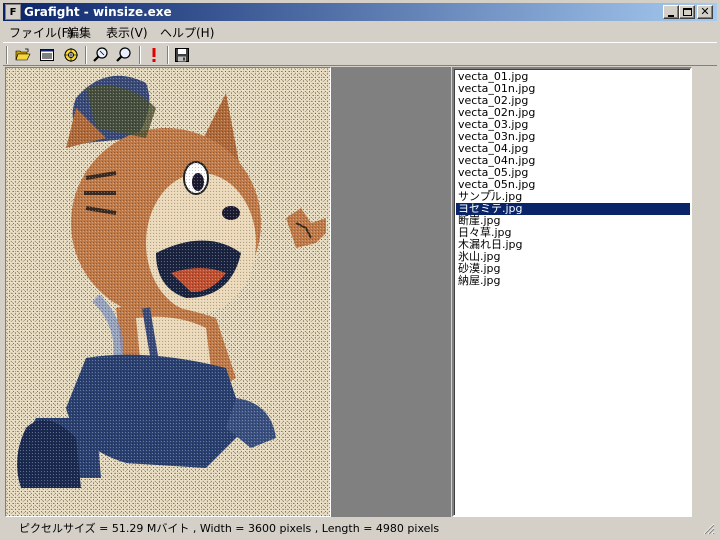 The image size is (720, 540). What do you see at coordinates (671, 16) in the screenshot?
I see `minimize-icon` at bounding box center [671, 16].